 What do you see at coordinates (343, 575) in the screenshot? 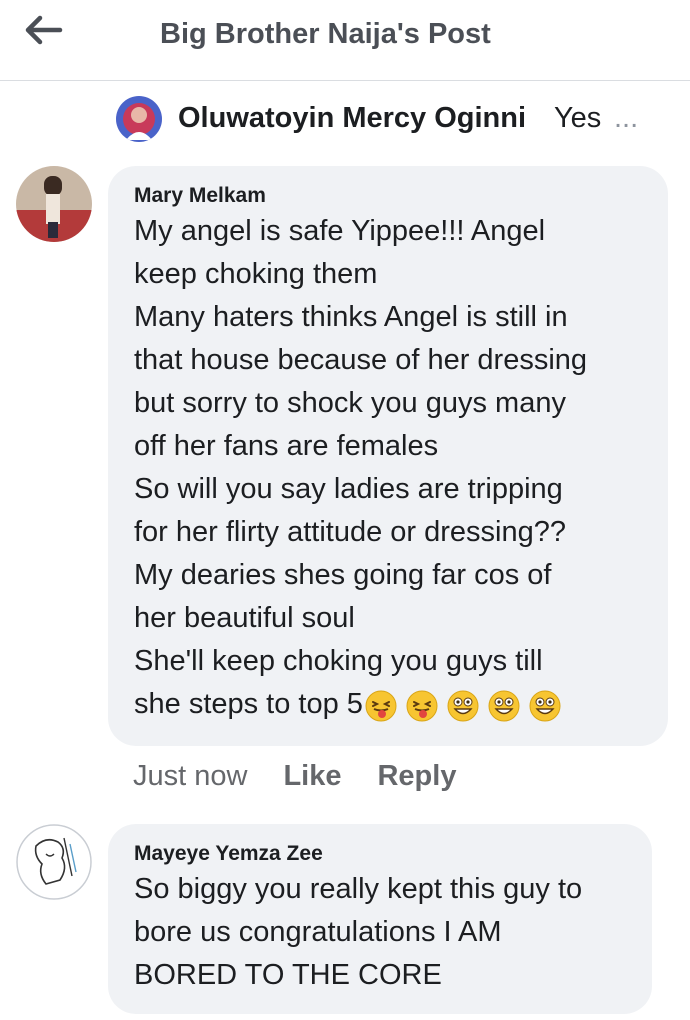
I see `comment-line: My dearies shes going far cos of` at bounding box center [343, 575].